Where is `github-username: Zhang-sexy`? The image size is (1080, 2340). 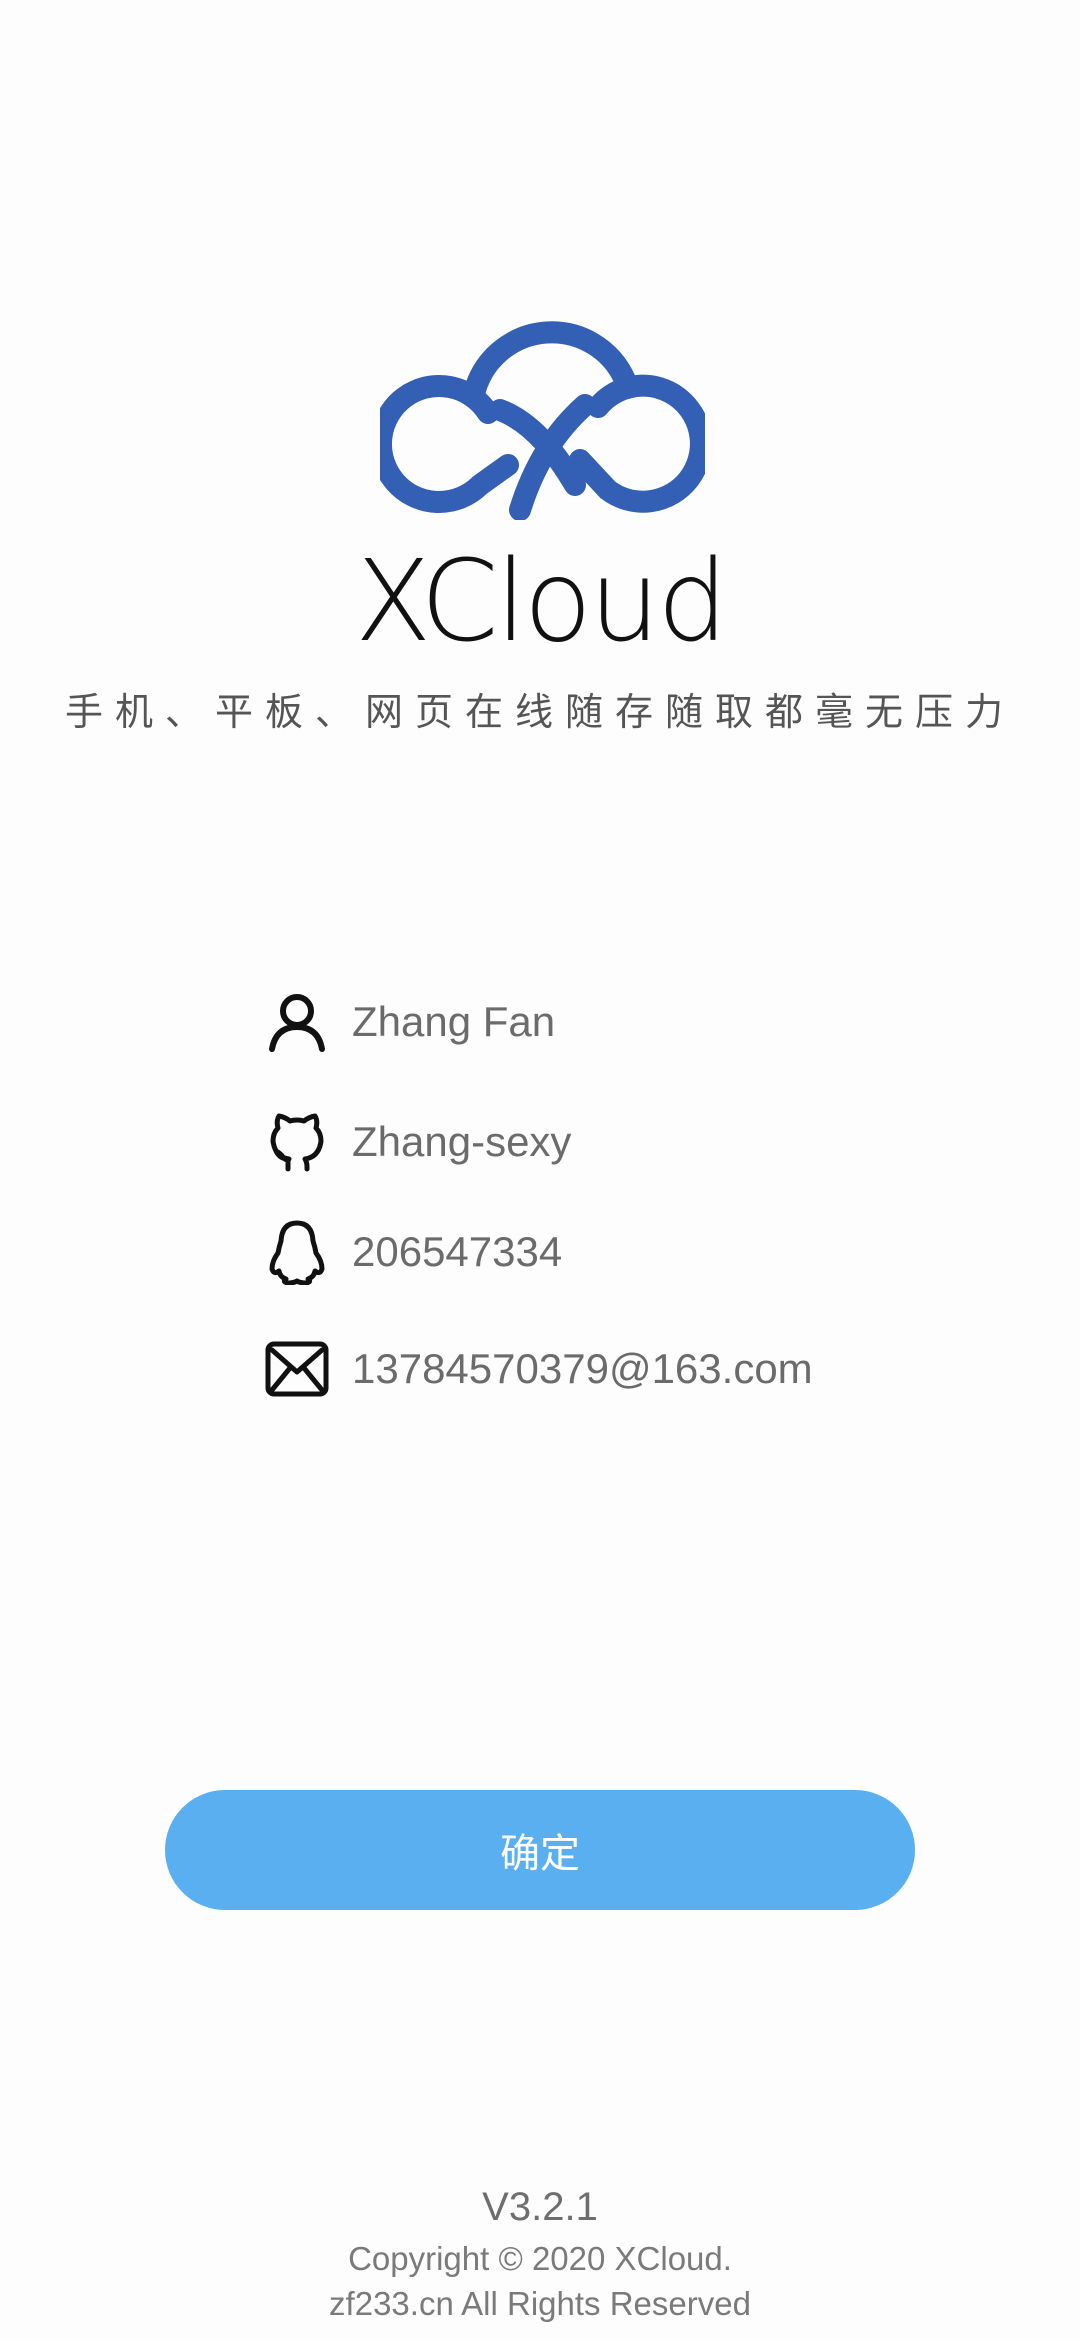
github-username: Zhang-sexy is located at coordinates (462, 1141).